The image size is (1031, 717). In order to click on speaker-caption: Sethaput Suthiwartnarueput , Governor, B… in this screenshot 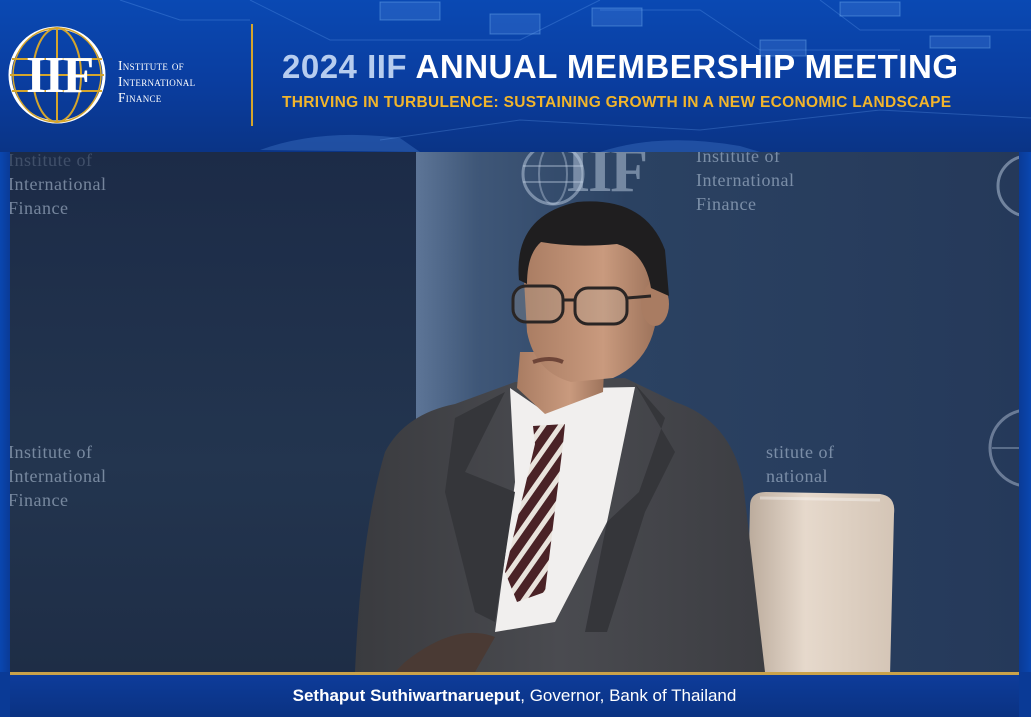, I will do `click(514, 696)`.